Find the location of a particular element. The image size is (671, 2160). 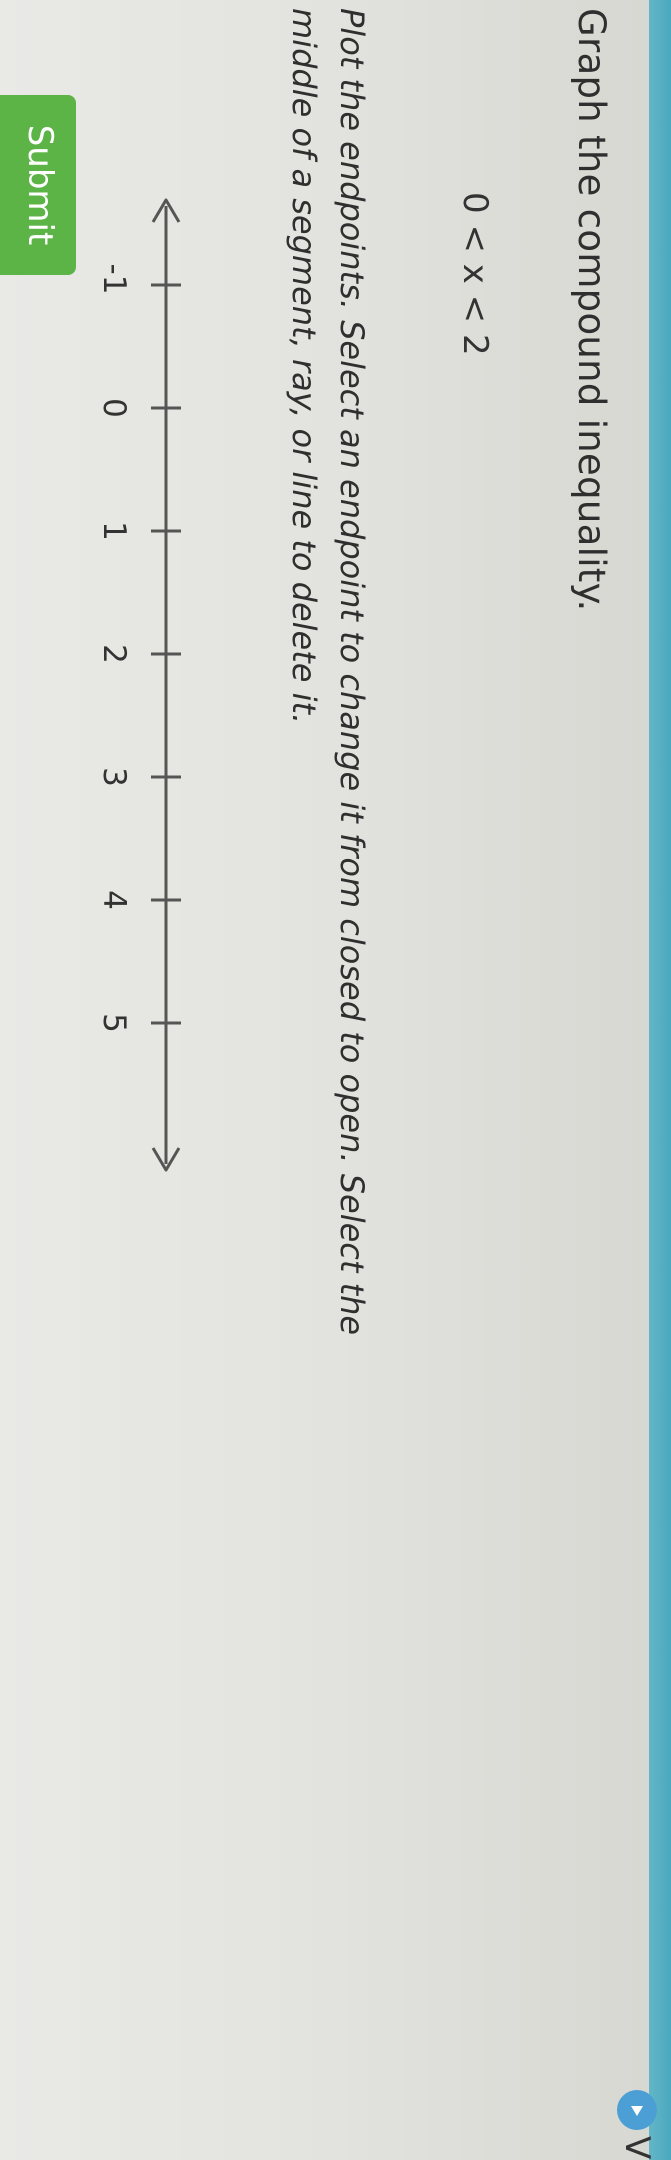

tick-label: -1 is located at coordinates (114, 279).